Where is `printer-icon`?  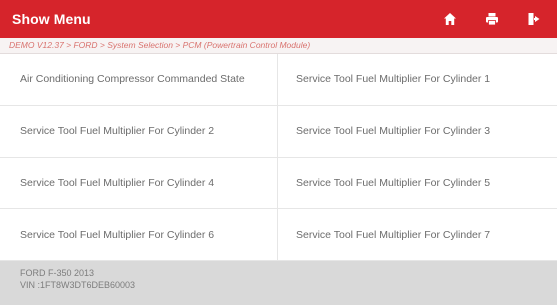
printer-icon is located at coordinates (492, 19).